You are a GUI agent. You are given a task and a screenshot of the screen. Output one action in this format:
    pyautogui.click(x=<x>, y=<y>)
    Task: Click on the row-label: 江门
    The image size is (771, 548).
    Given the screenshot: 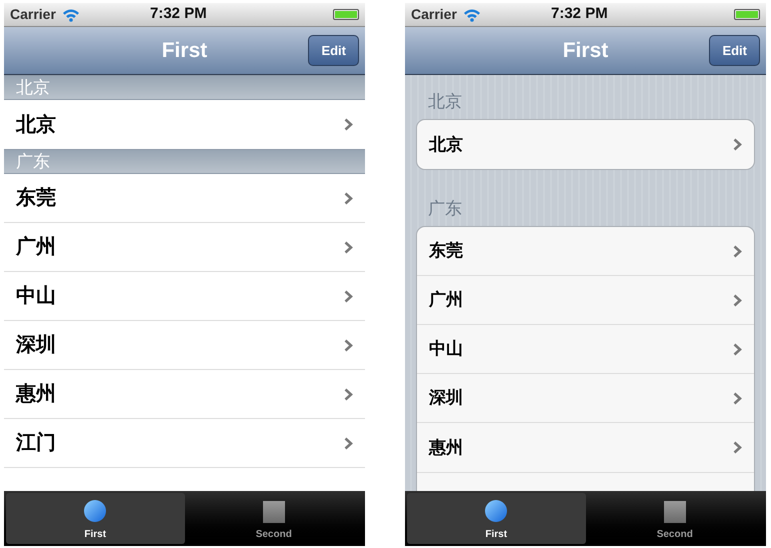 What is the action you would take?
    pyautogui.click(x=36, y=443)
    